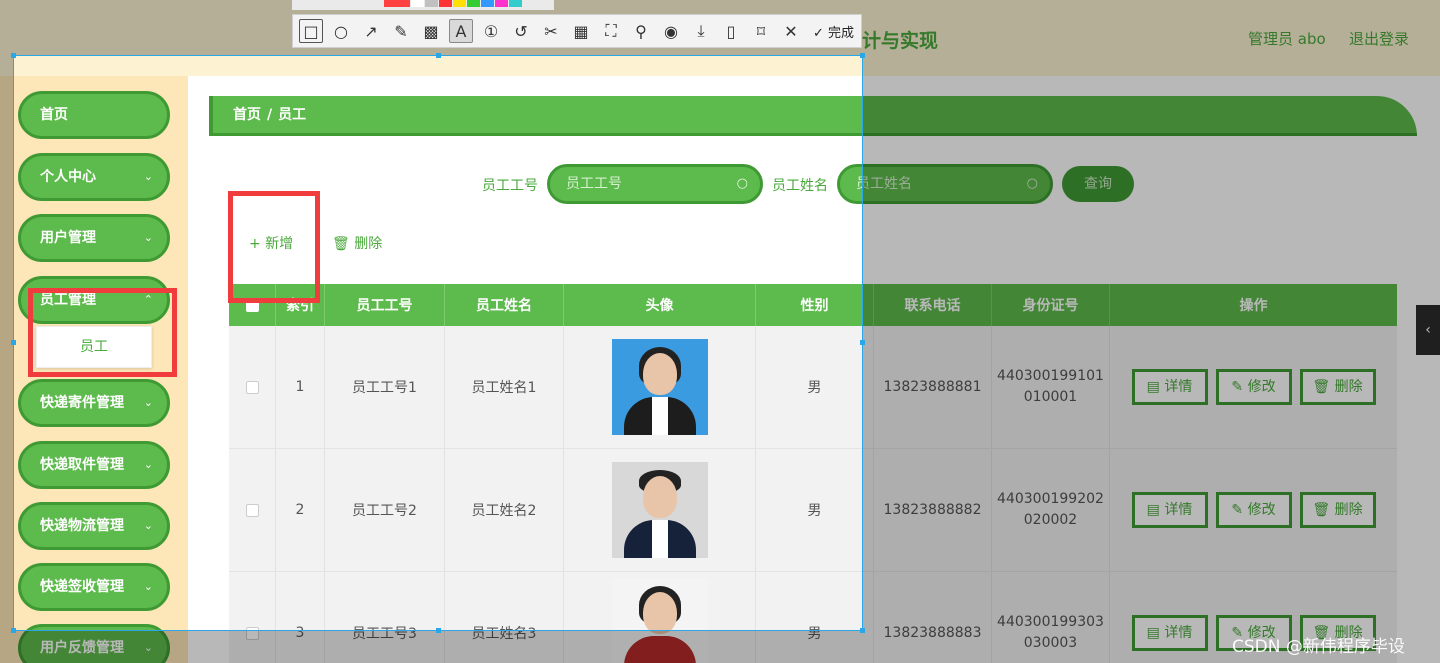 This screenshot has width=1440, height=663. What do you see at coordinates (884, 184) in the screenshot?
I see `input-placeholder: 员工姓名` at bounding box center [884, 184].